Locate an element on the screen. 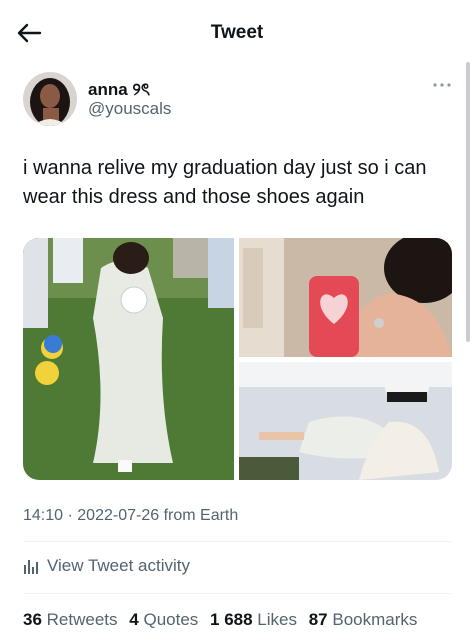 The width and height of the screenshot is (474, 641). user-handle: @youscals is located at coordinates (129, 109).